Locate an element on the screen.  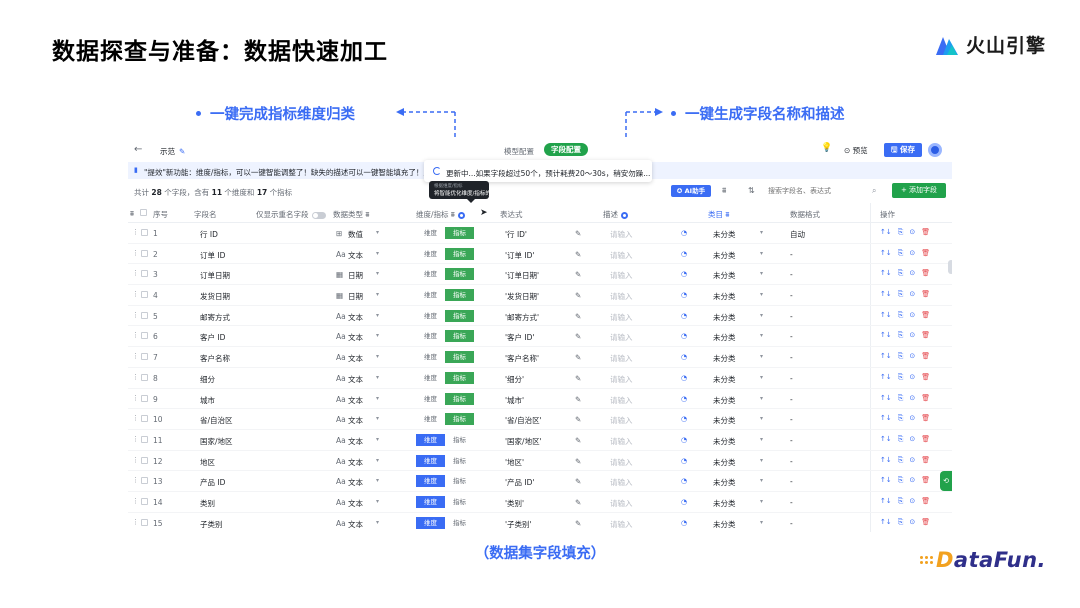
field-search-input is located at coordinates (825, 191).